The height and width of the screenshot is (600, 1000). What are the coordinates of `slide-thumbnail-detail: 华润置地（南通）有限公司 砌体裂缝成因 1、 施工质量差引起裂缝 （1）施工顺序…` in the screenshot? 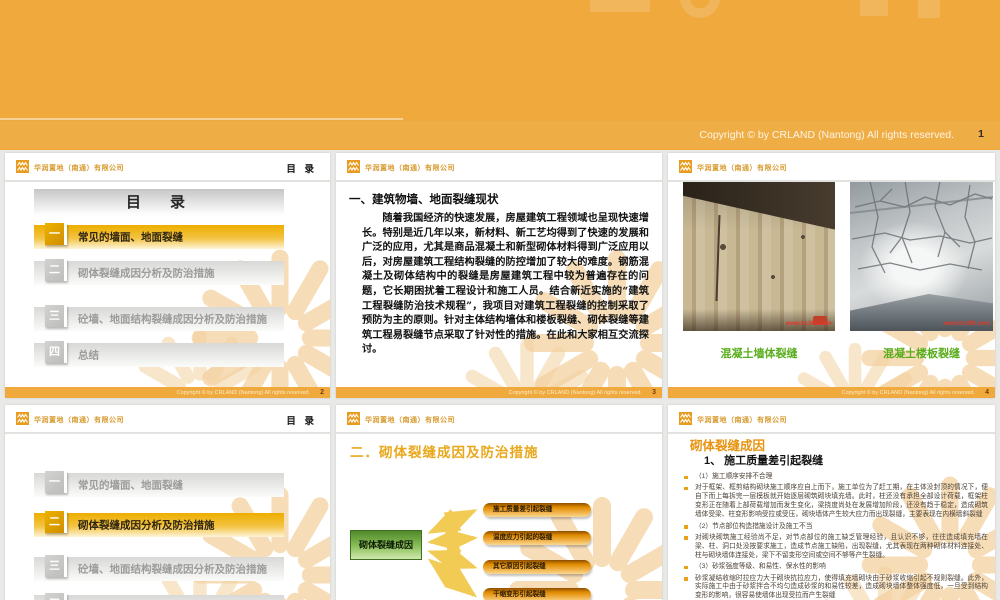 It's located at (831, 502).